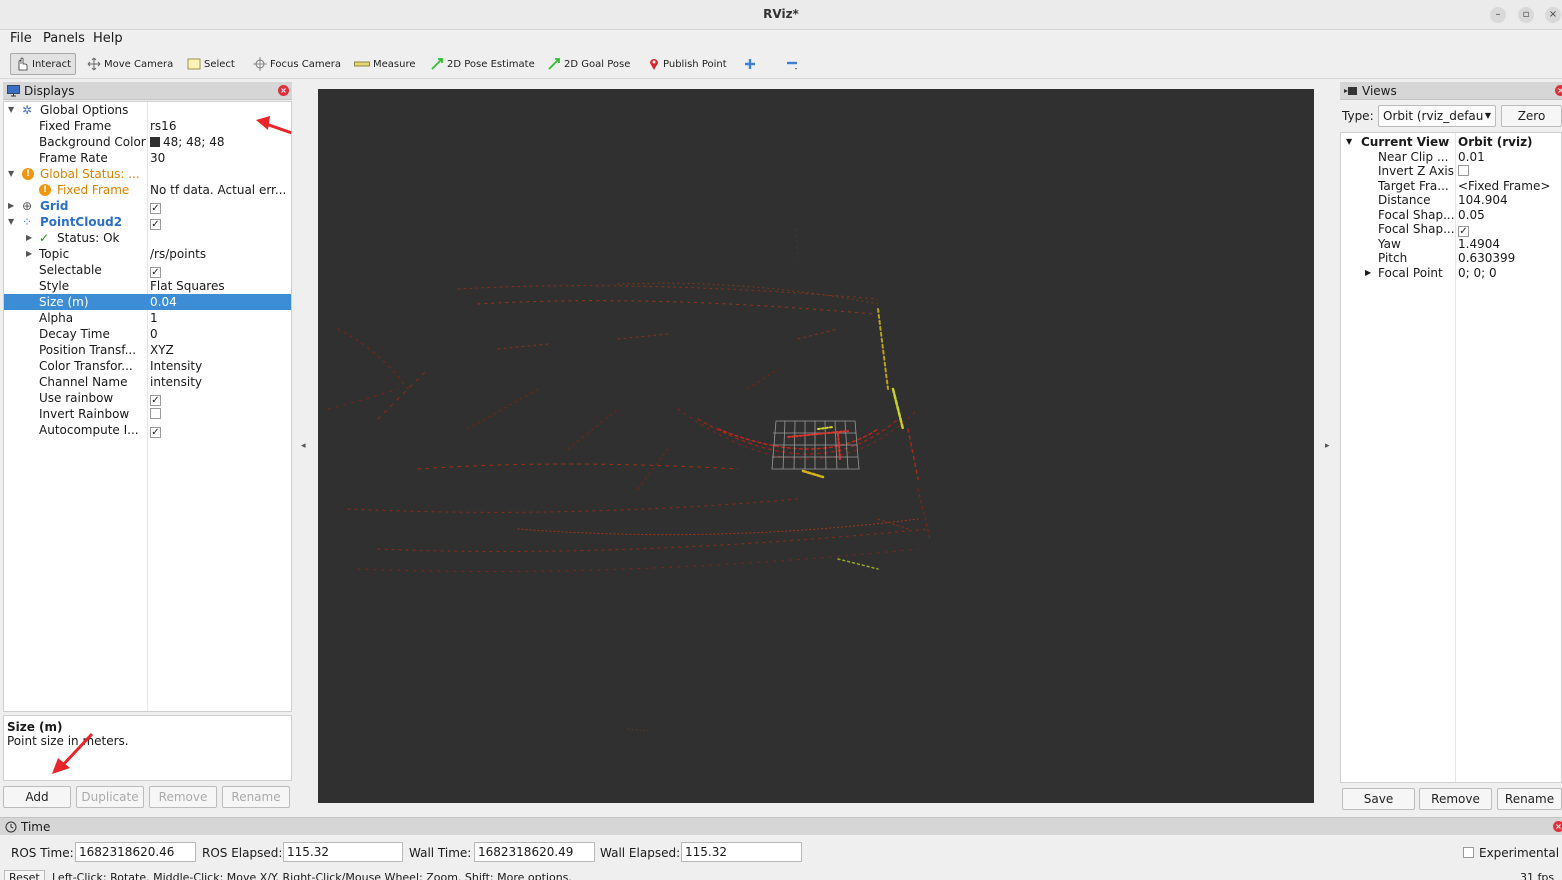 The width and height of the screenshot is (1562, 880). I want to click on select-tool-button: Select, so click(211, 64).